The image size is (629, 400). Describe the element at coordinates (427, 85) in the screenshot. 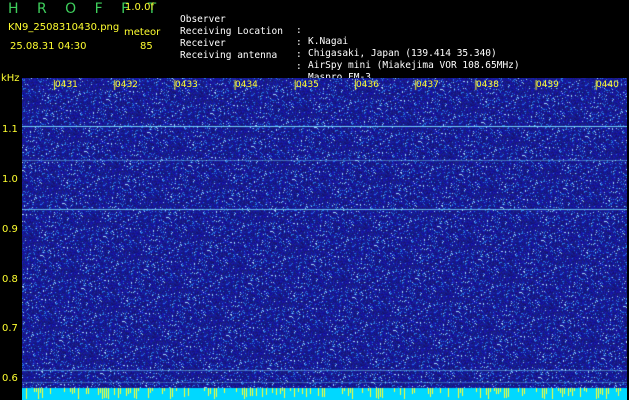

I see `x-tick-0437: 0437` at that location.